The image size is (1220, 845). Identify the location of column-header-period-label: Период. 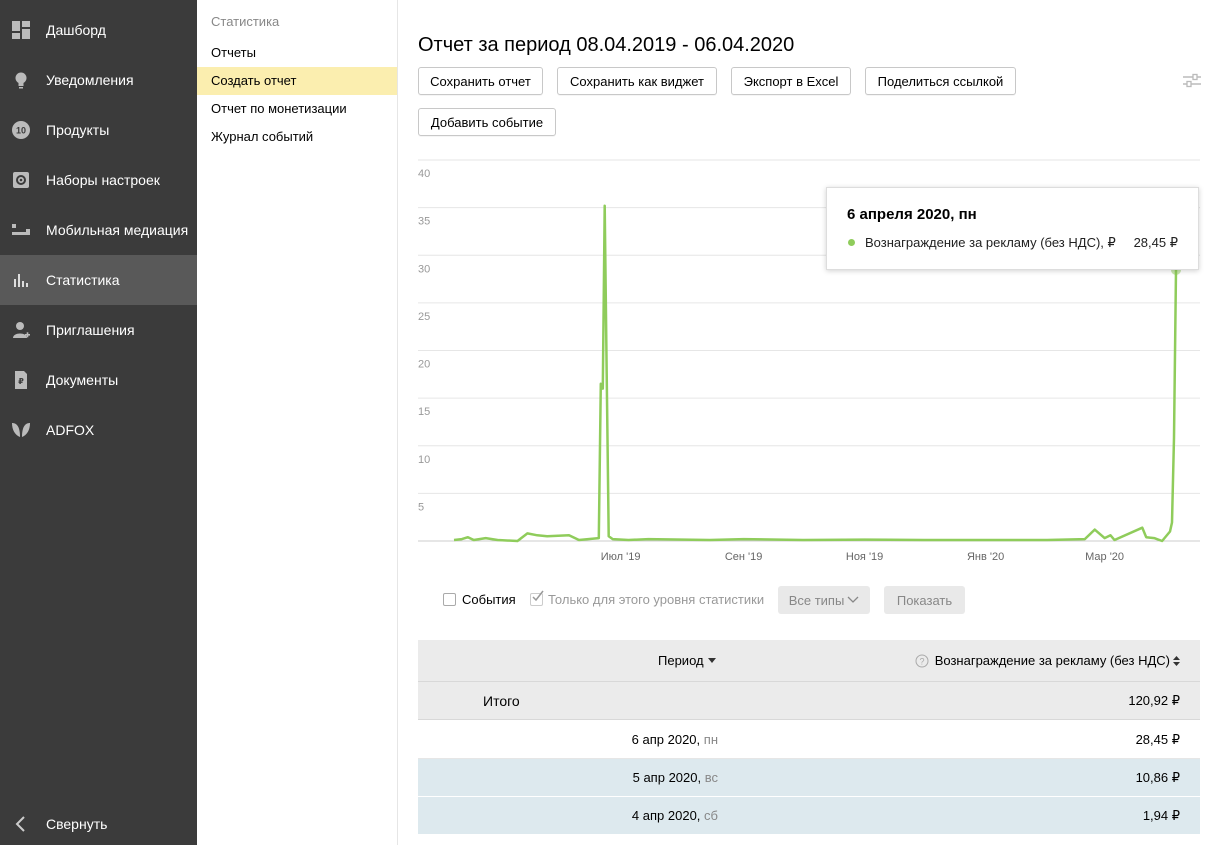
(681, 660).